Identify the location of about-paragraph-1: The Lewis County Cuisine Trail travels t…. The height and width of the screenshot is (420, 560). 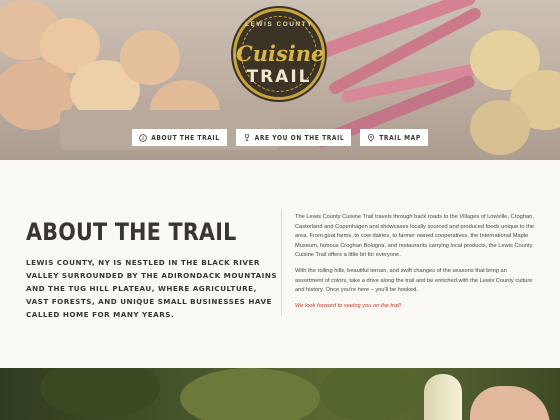
(415, 236).